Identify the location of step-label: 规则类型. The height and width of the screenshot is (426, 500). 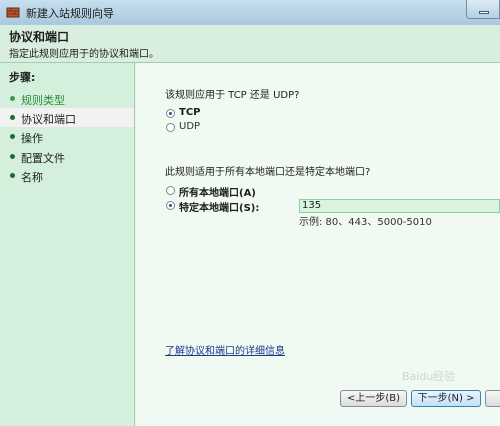
(43, 100).